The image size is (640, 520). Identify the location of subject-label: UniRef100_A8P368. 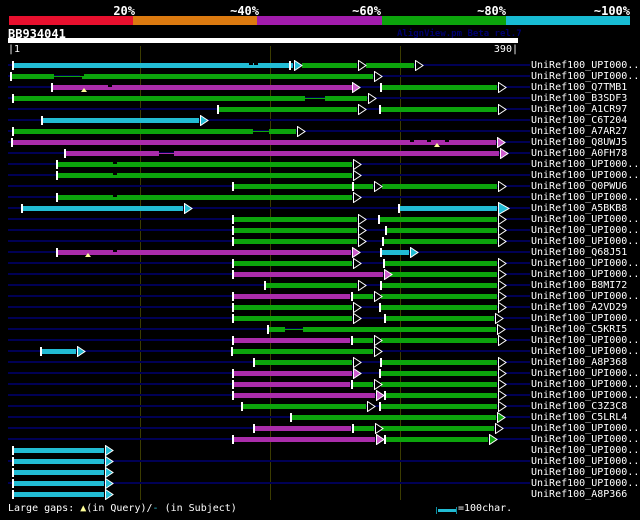
(579, 362).